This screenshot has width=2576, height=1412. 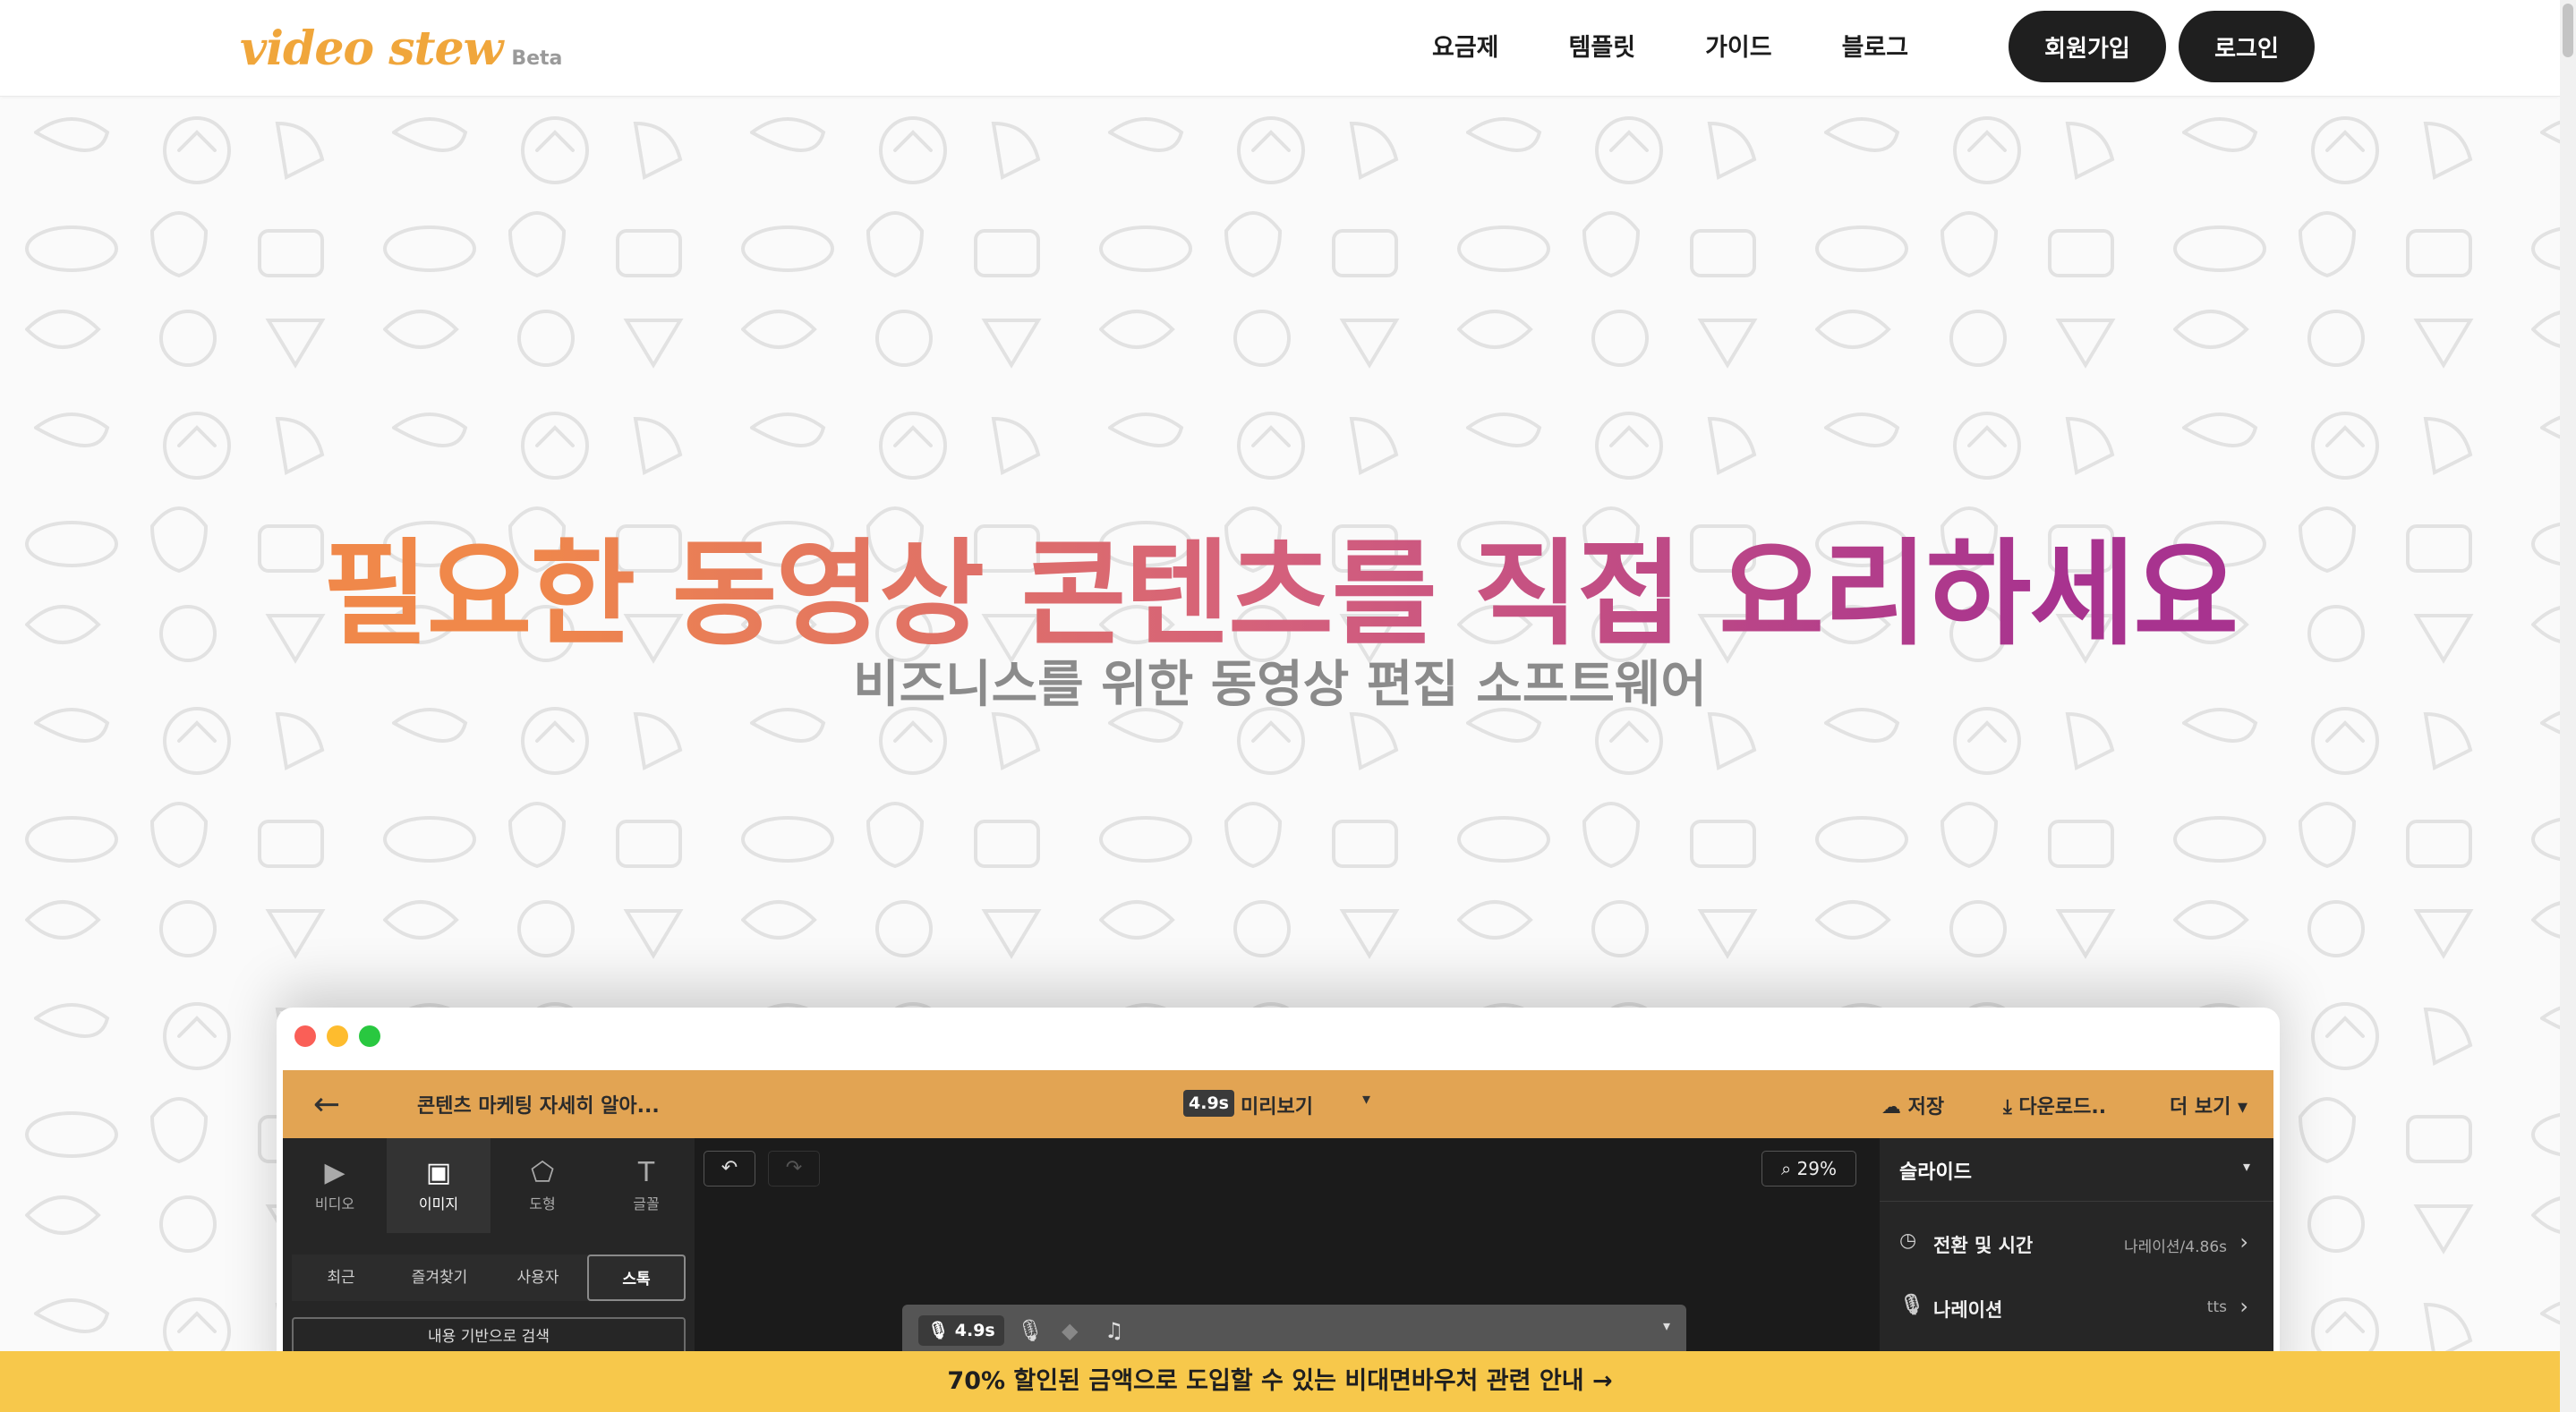 I want to click on tool-label-image: 이미지, so click(x=438, y=1203).